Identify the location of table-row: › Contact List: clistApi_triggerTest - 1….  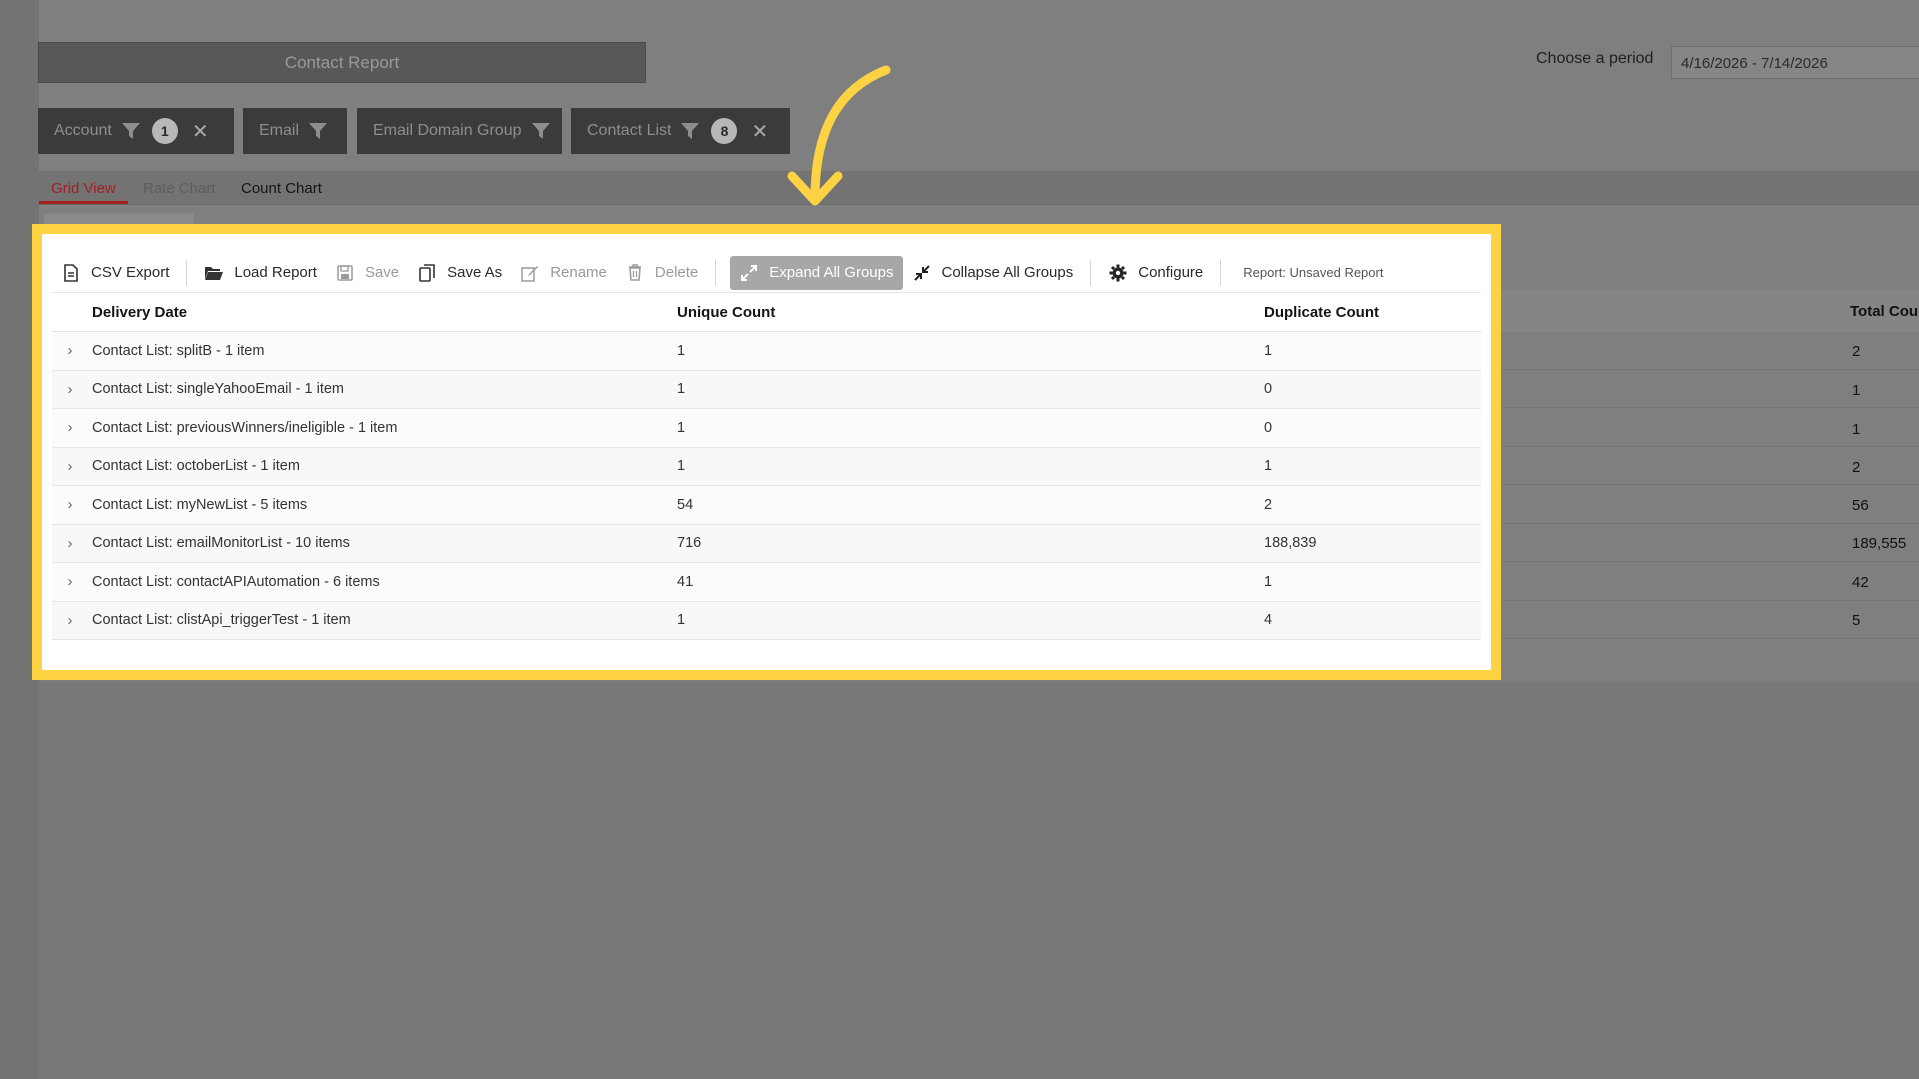
(766, 620).